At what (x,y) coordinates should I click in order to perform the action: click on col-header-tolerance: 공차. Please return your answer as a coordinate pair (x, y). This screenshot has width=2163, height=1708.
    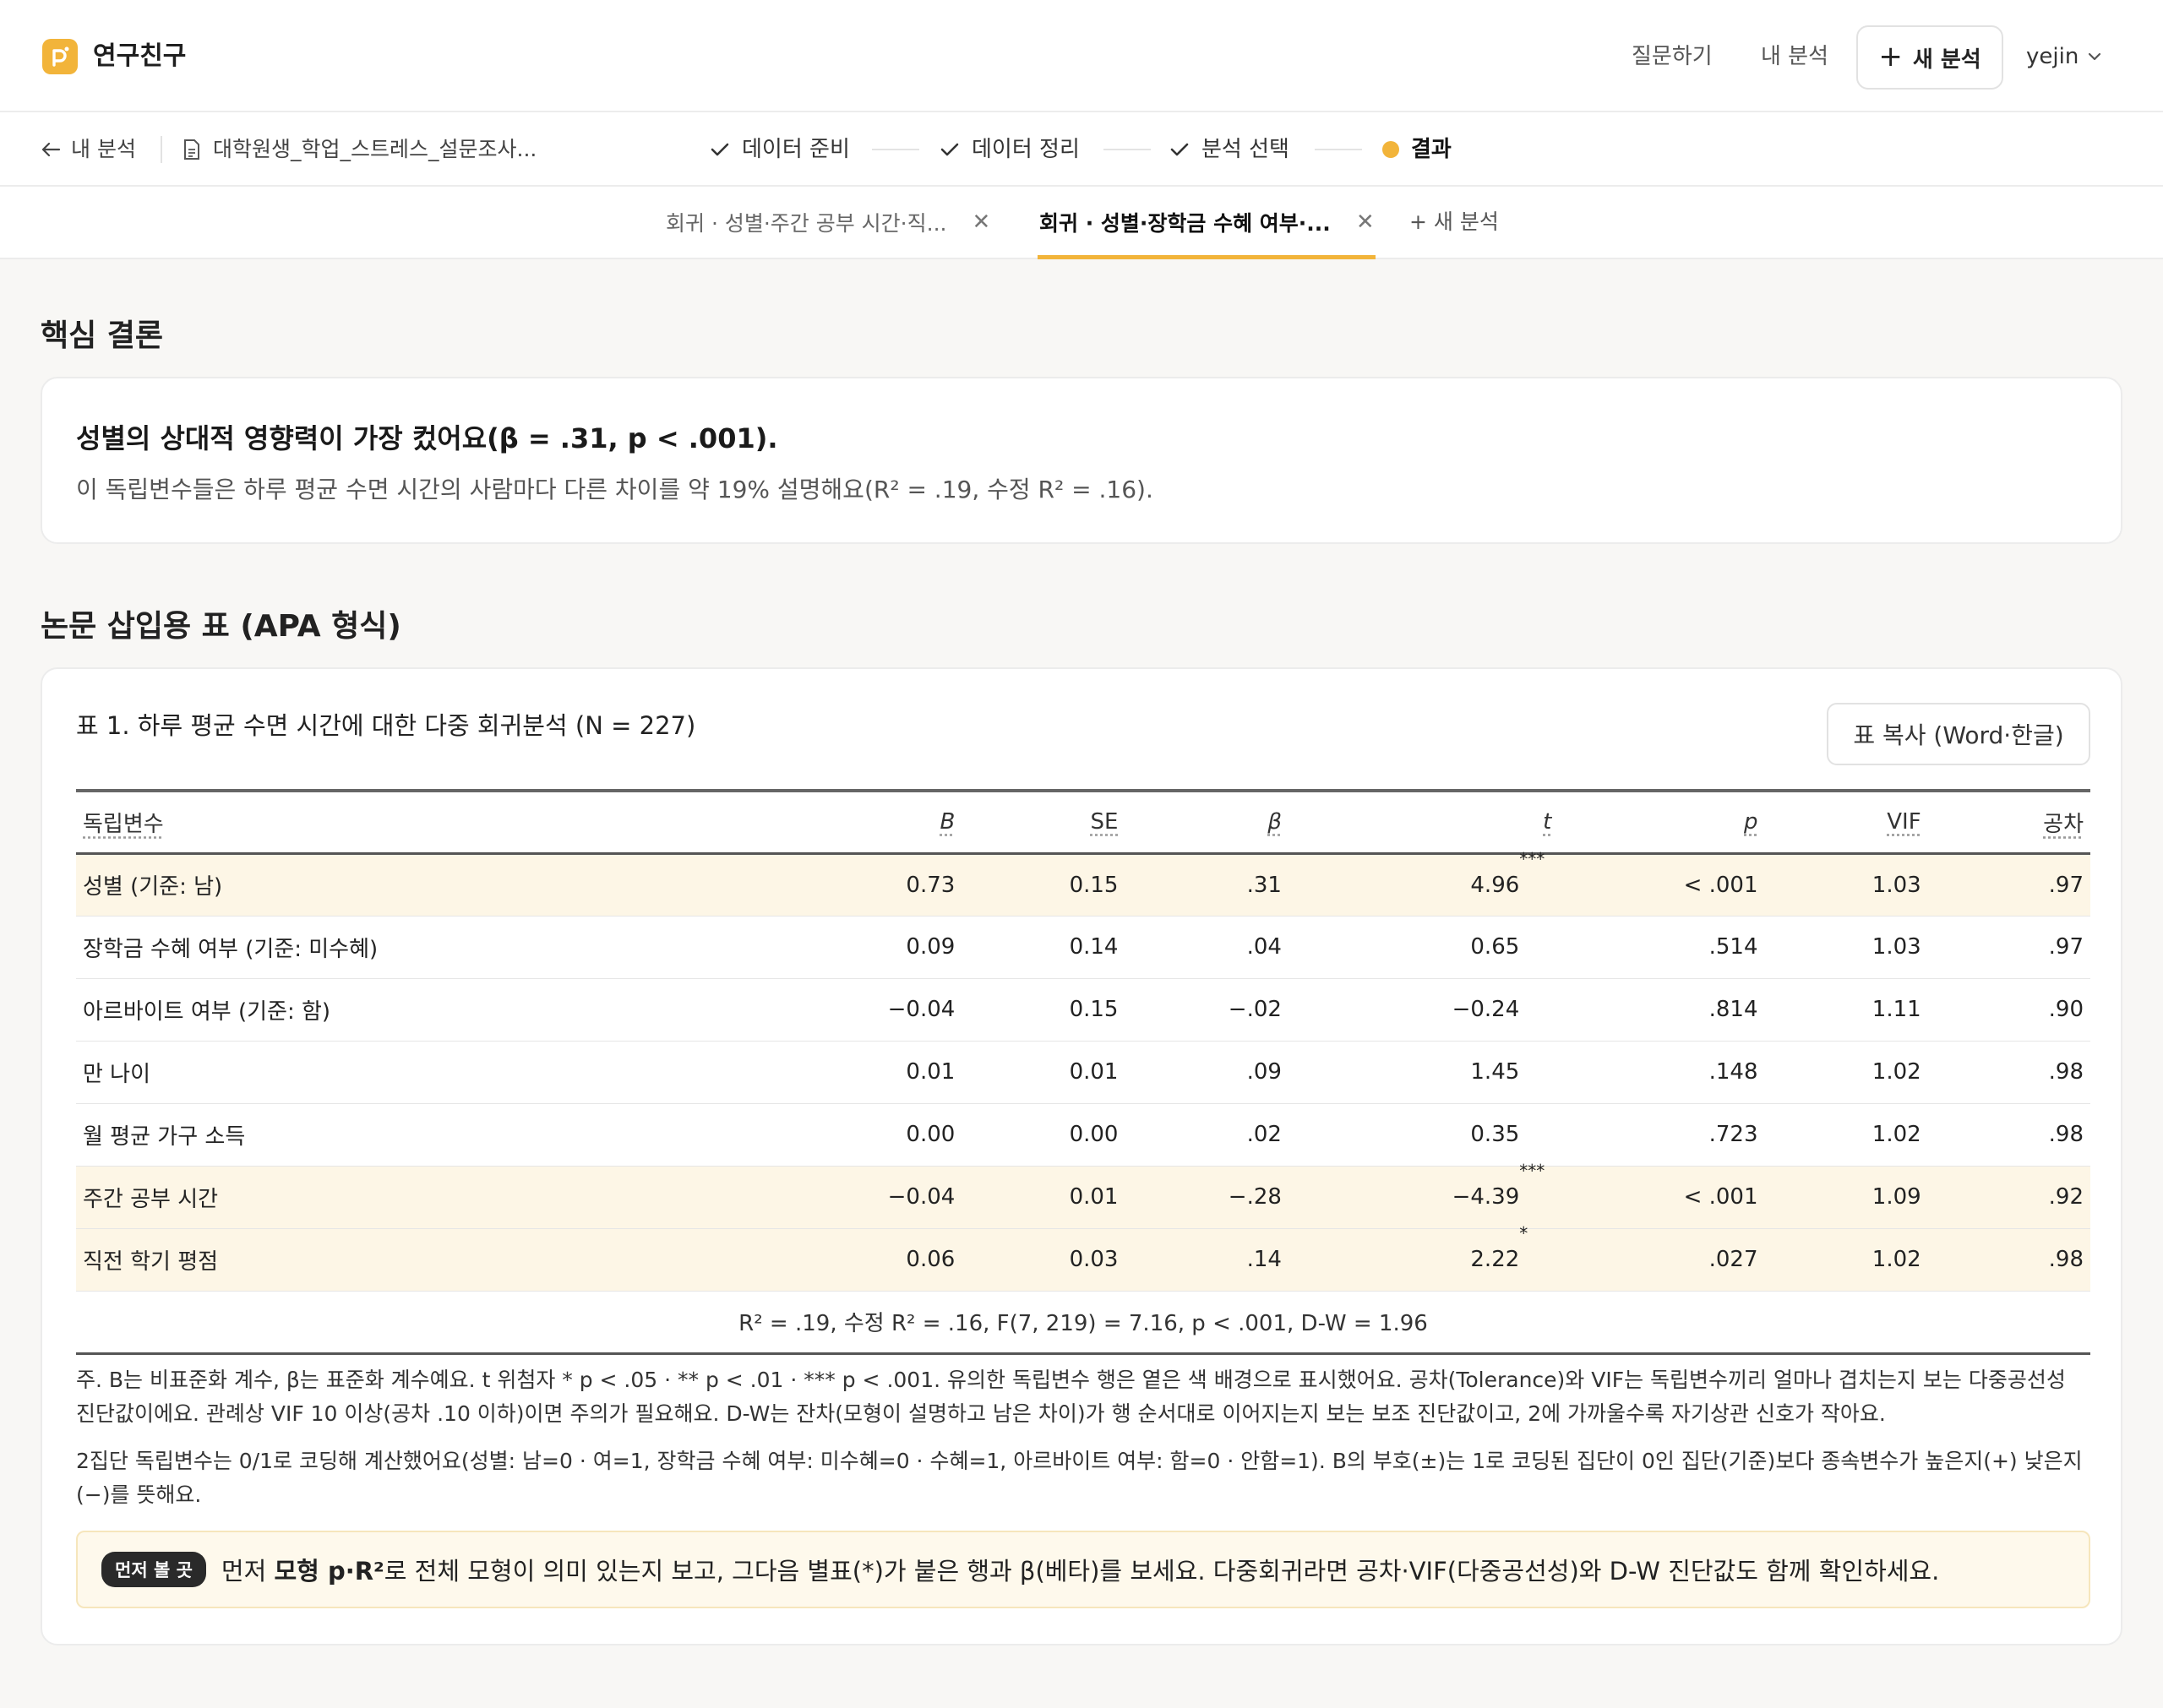
    Looking at the image, I should click on (2009, 823).